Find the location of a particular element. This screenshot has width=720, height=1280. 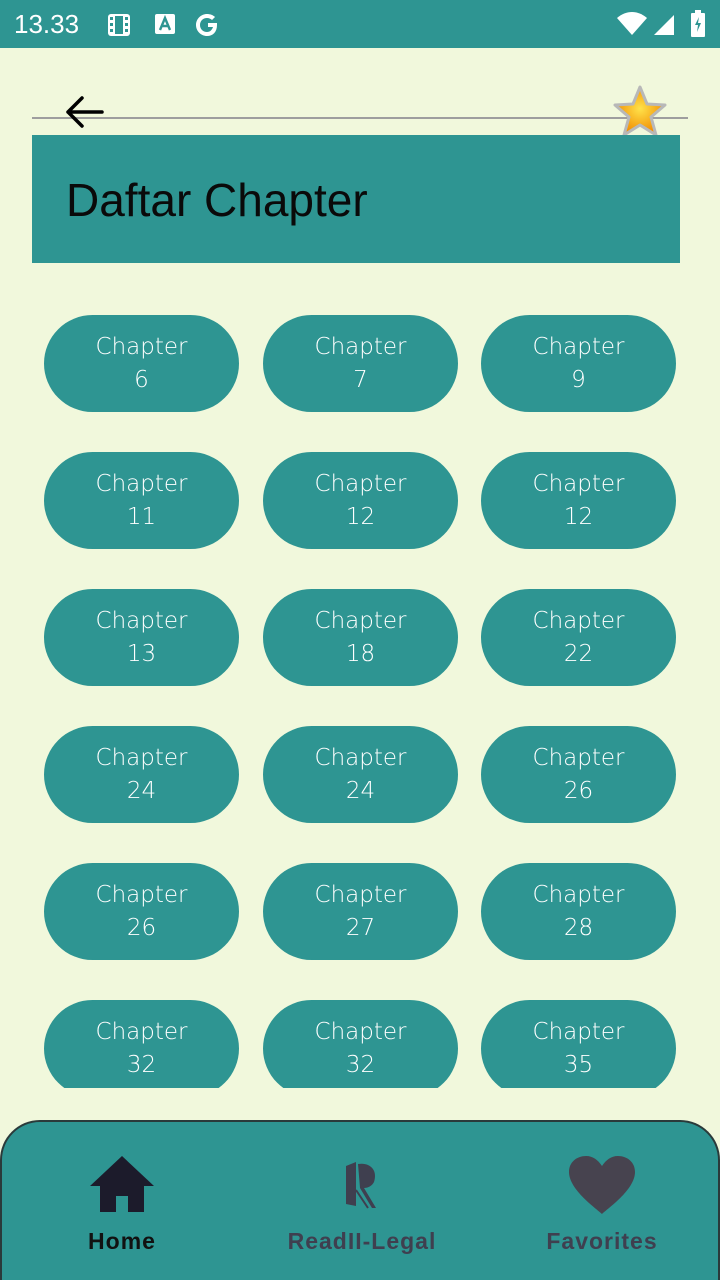

title-banner: Daftar Chapter is located at coordinates (356, 199).